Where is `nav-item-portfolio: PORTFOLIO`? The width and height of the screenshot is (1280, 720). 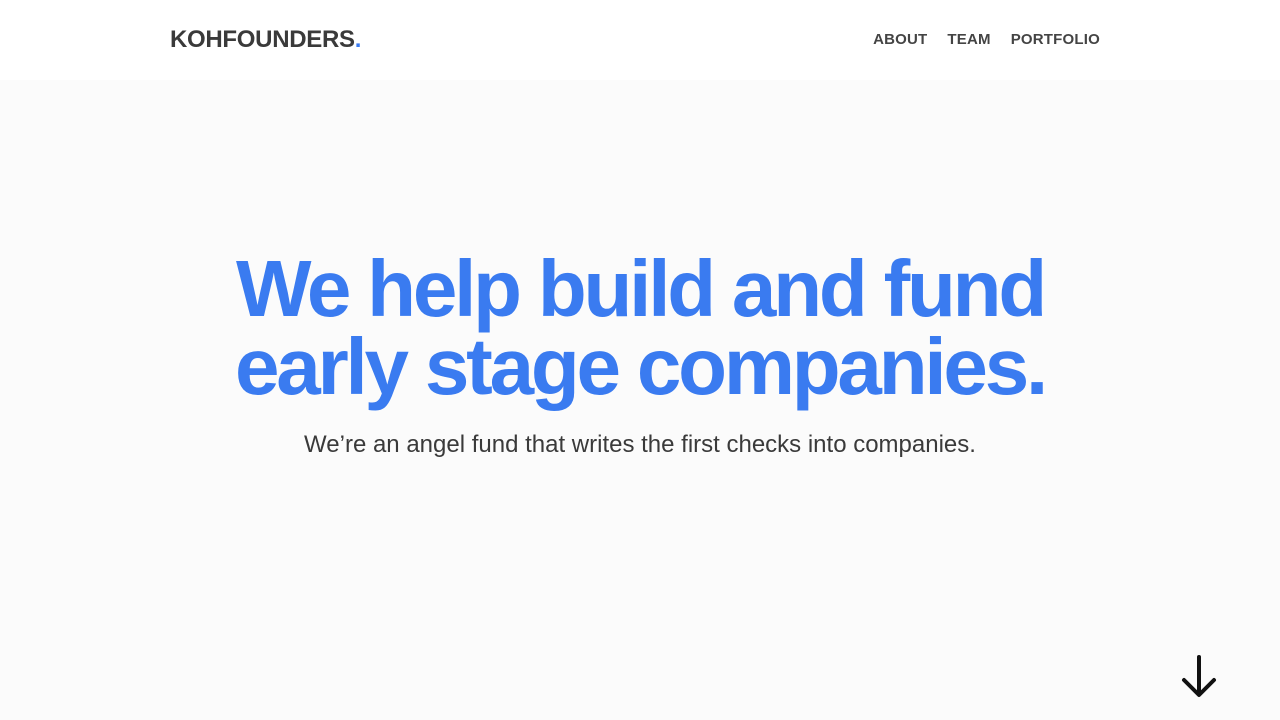 nav-item-portfolio: PORTFOLIO is located at coordinates (1055, 40).